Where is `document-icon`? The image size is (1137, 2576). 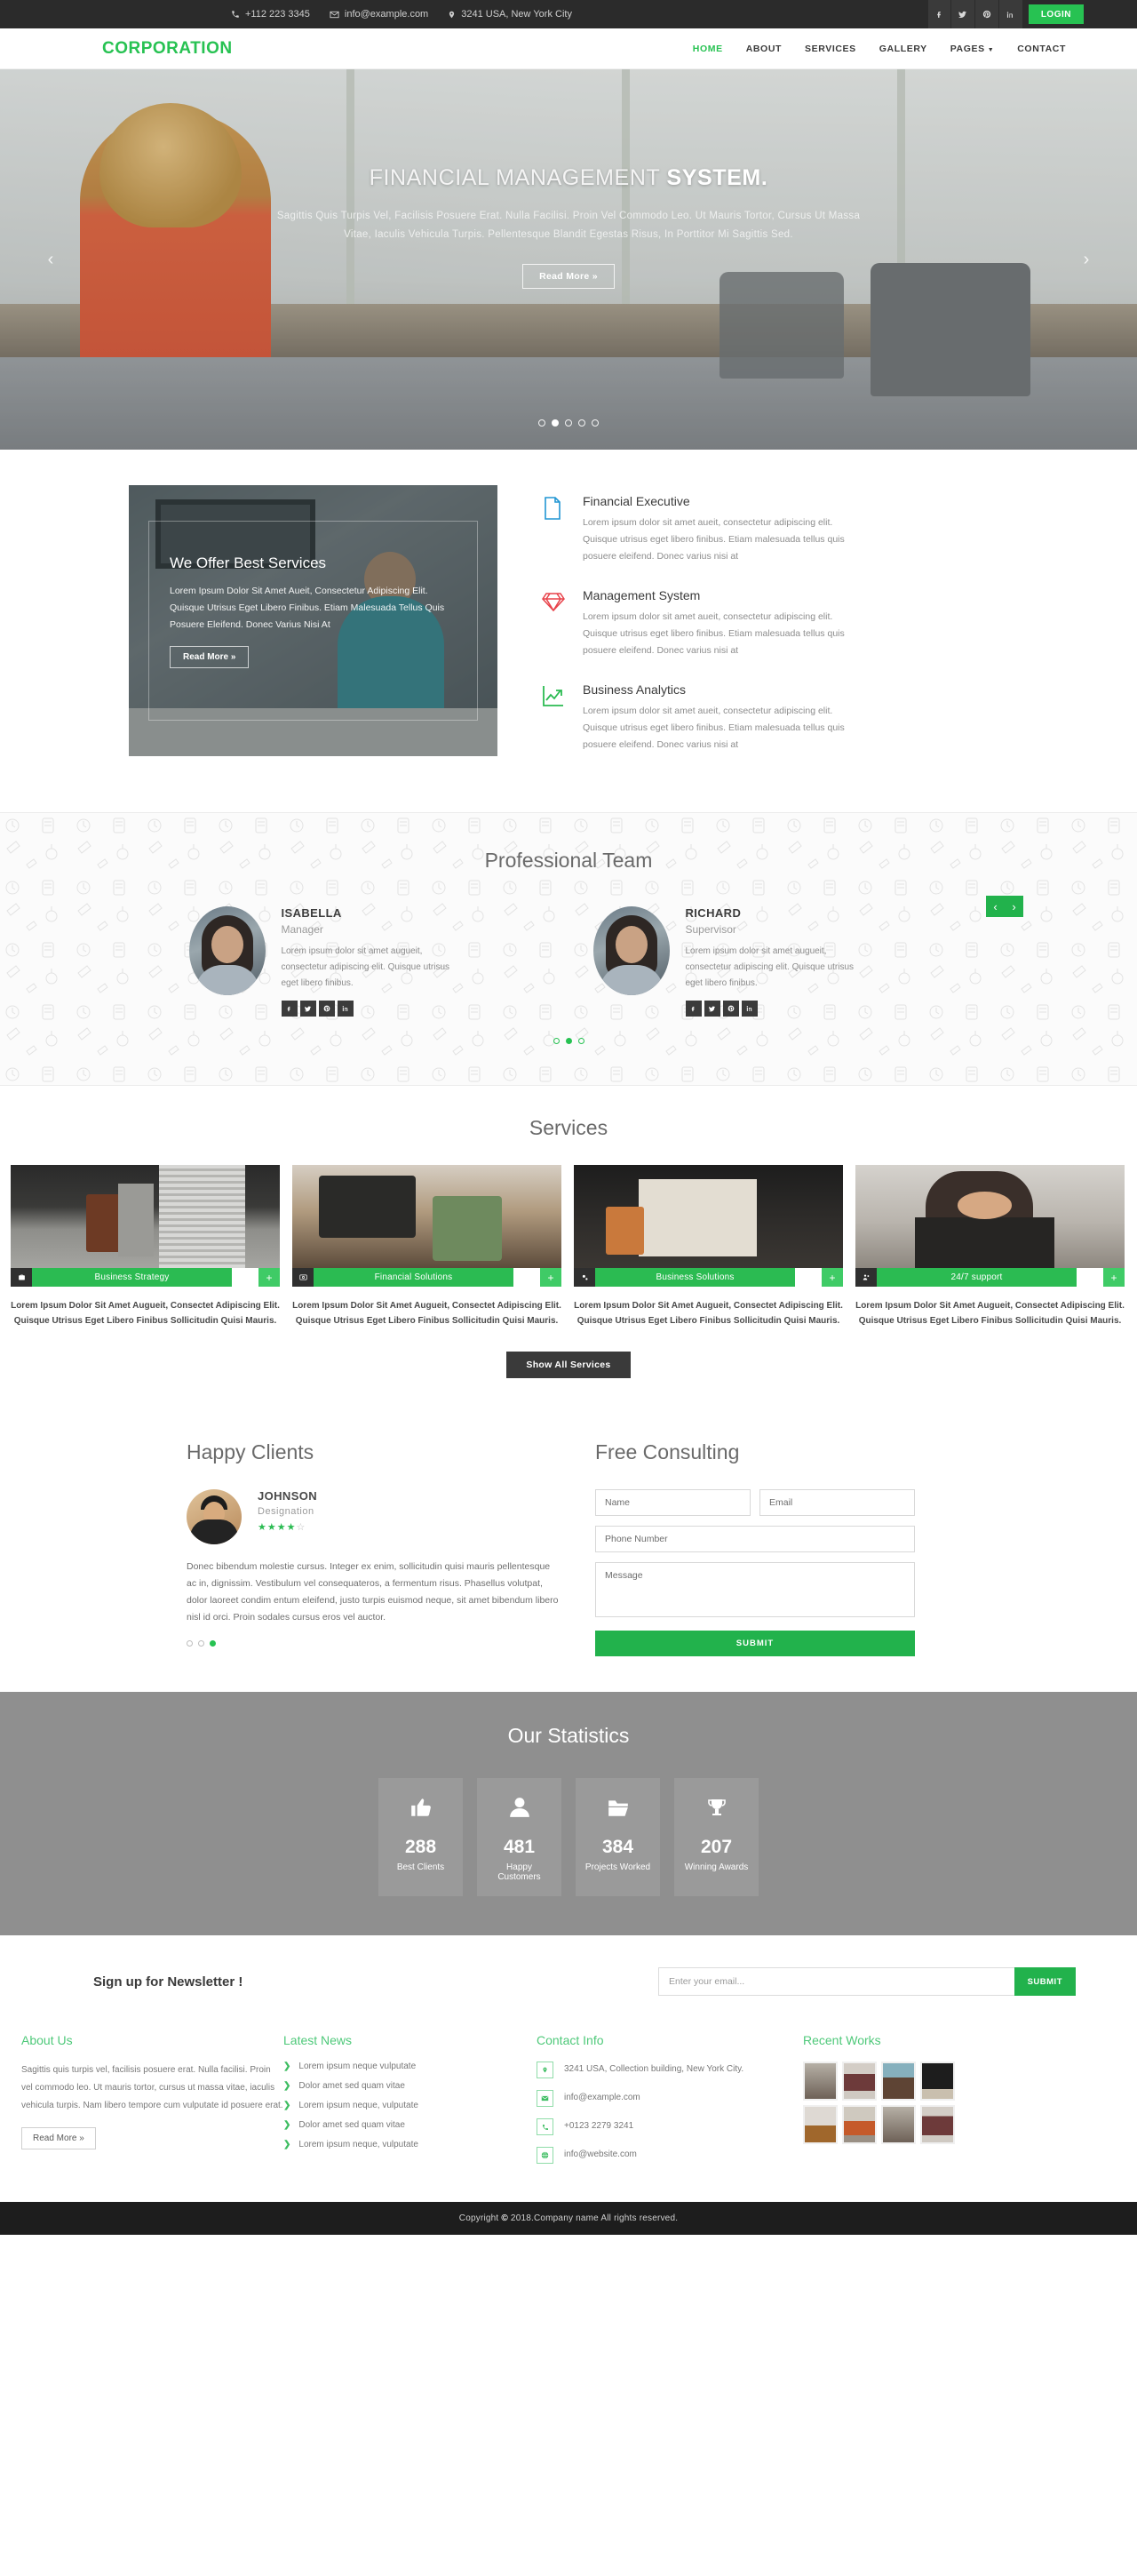 document-icon is located at coordinates (555, 529).